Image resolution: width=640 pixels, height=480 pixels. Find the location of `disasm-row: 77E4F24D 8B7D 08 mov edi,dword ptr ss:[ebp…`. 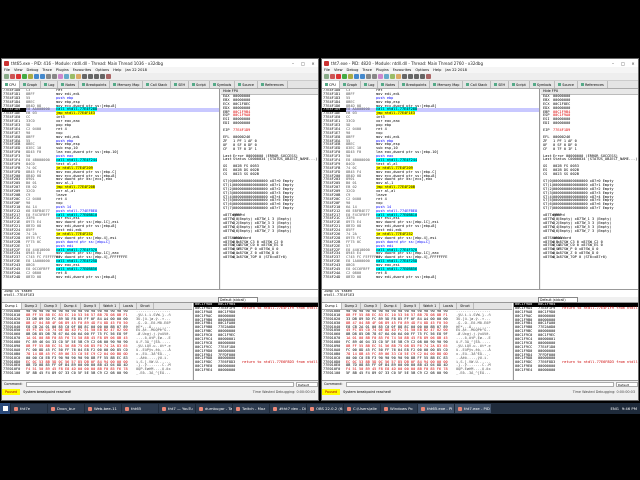

disasm-row: 77E4F24D 8B7D 08 mov edi,dword ptr ss:[ebp… is located at coordinates (110, 277).